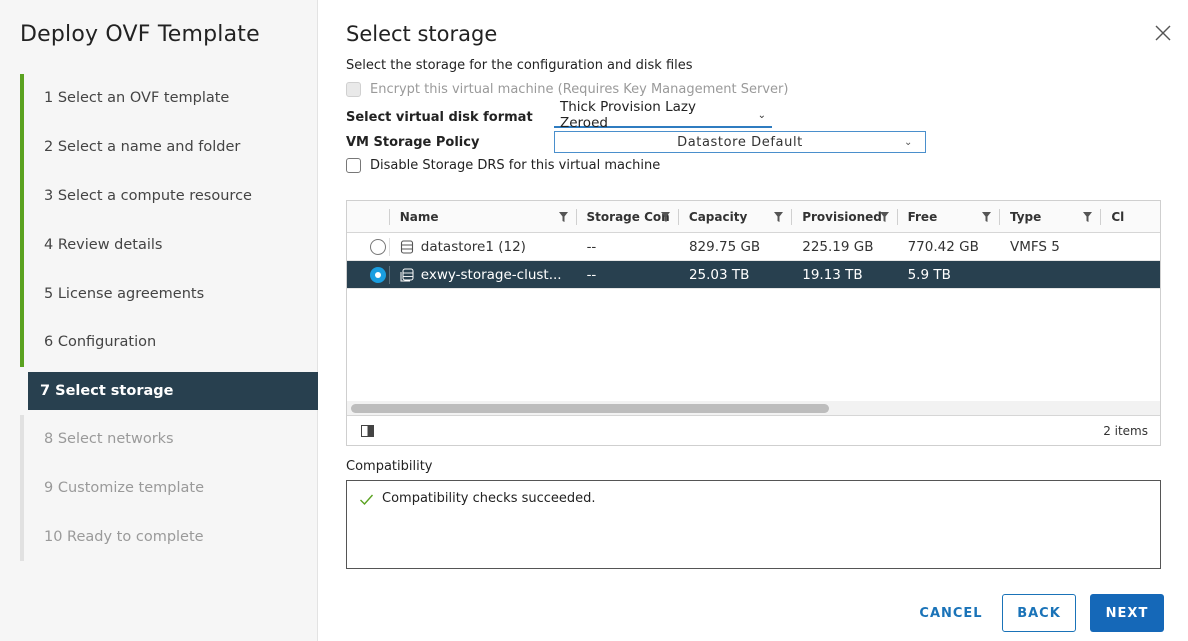  I want to click on back-button: BACK, so click(1039, 613).